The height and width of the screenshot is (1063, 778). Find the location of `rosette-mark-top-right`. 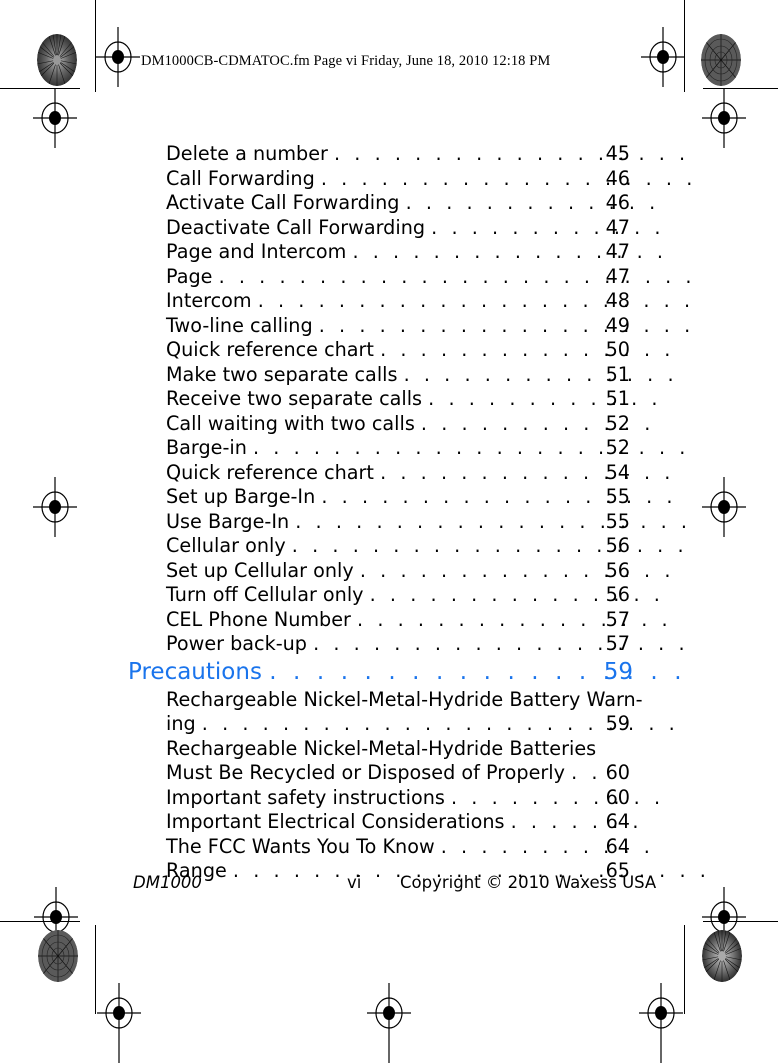

rosette-mark-top-right is located at coordinates (721, 60).